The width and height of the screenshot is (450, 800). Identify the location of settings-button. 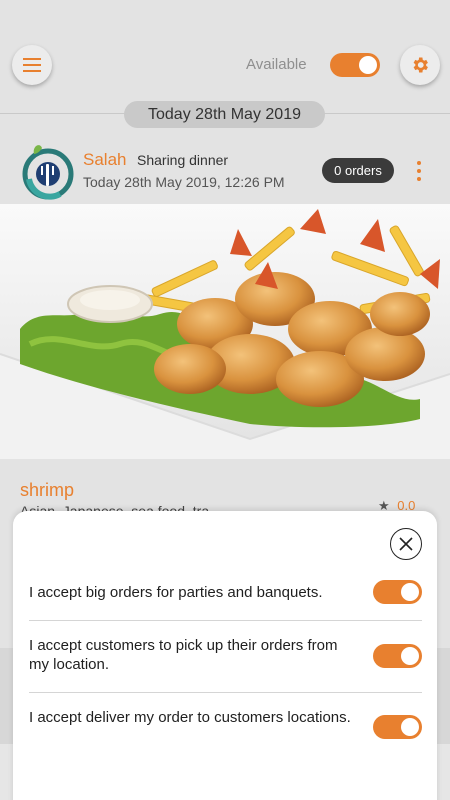
(420, 65).